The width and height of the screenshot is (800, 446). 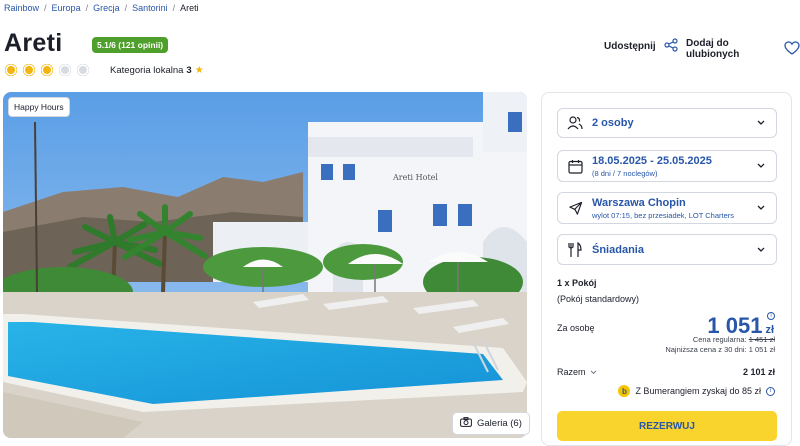 I want to click on breadcrumb-grecja: Grecja, so click(x=106, y=8).